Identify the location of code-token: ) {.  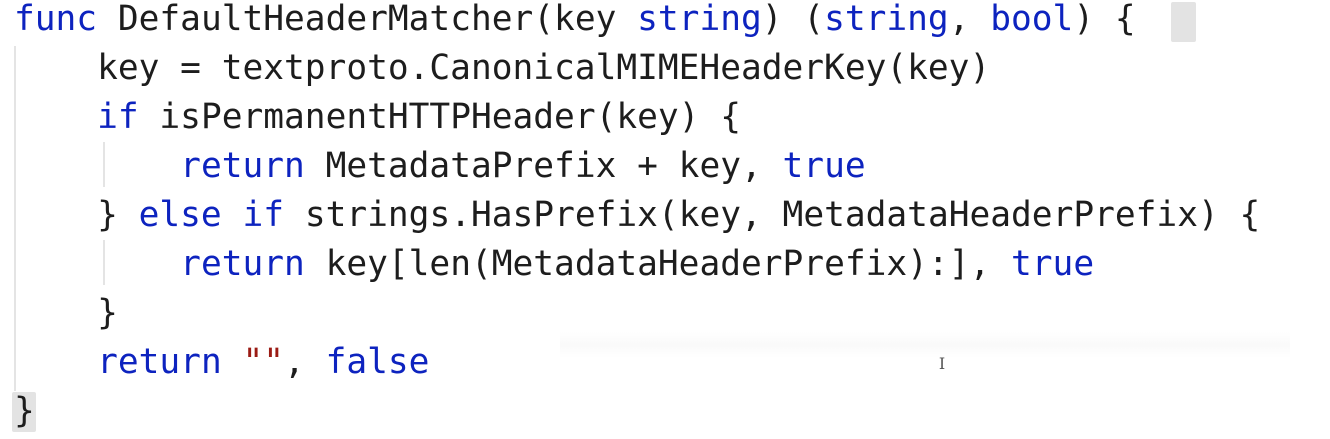
(1104, 19).